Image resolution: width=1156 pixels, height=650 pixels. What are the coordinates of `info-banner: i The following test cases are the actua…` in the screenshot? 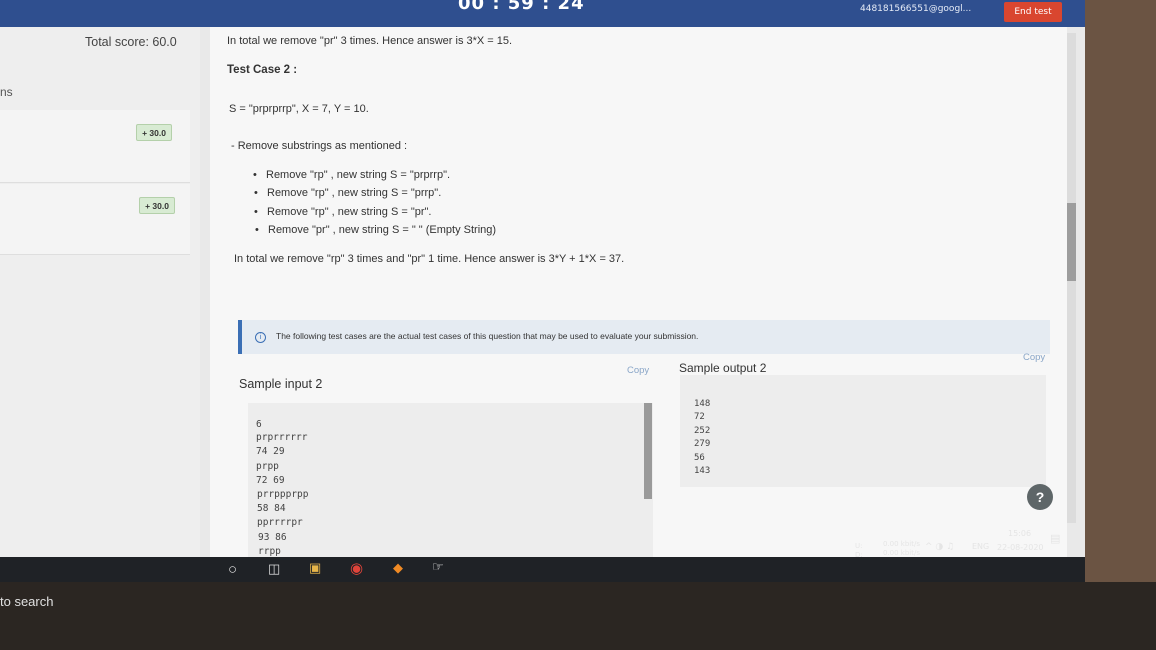 It's located at (644, 337).